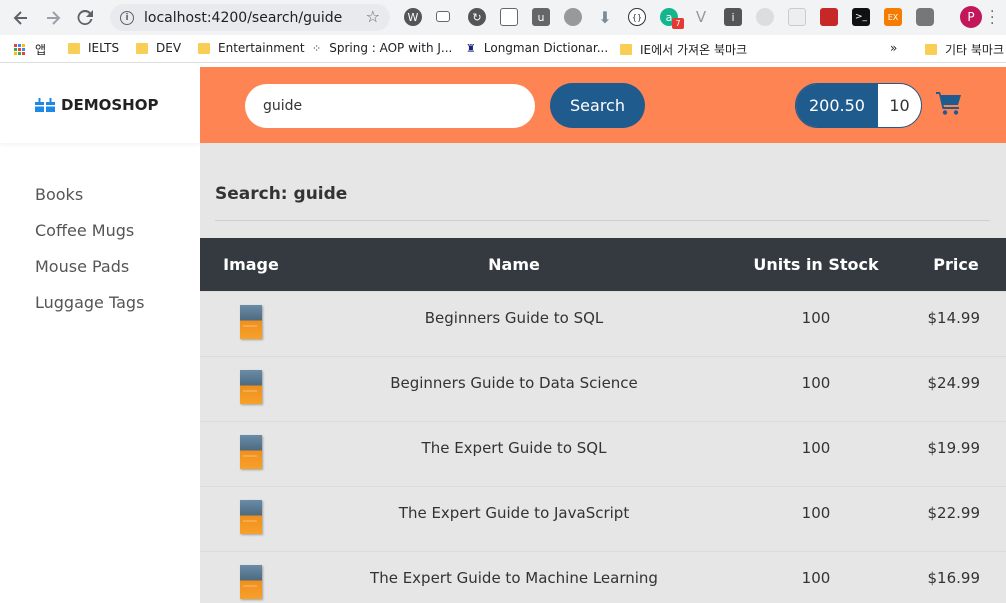 The height and width of the screenshot is (603, 1006). Describe the element at coordinates (53, 18) in the screenshot. I see `forward-arrow-icon` at that location.